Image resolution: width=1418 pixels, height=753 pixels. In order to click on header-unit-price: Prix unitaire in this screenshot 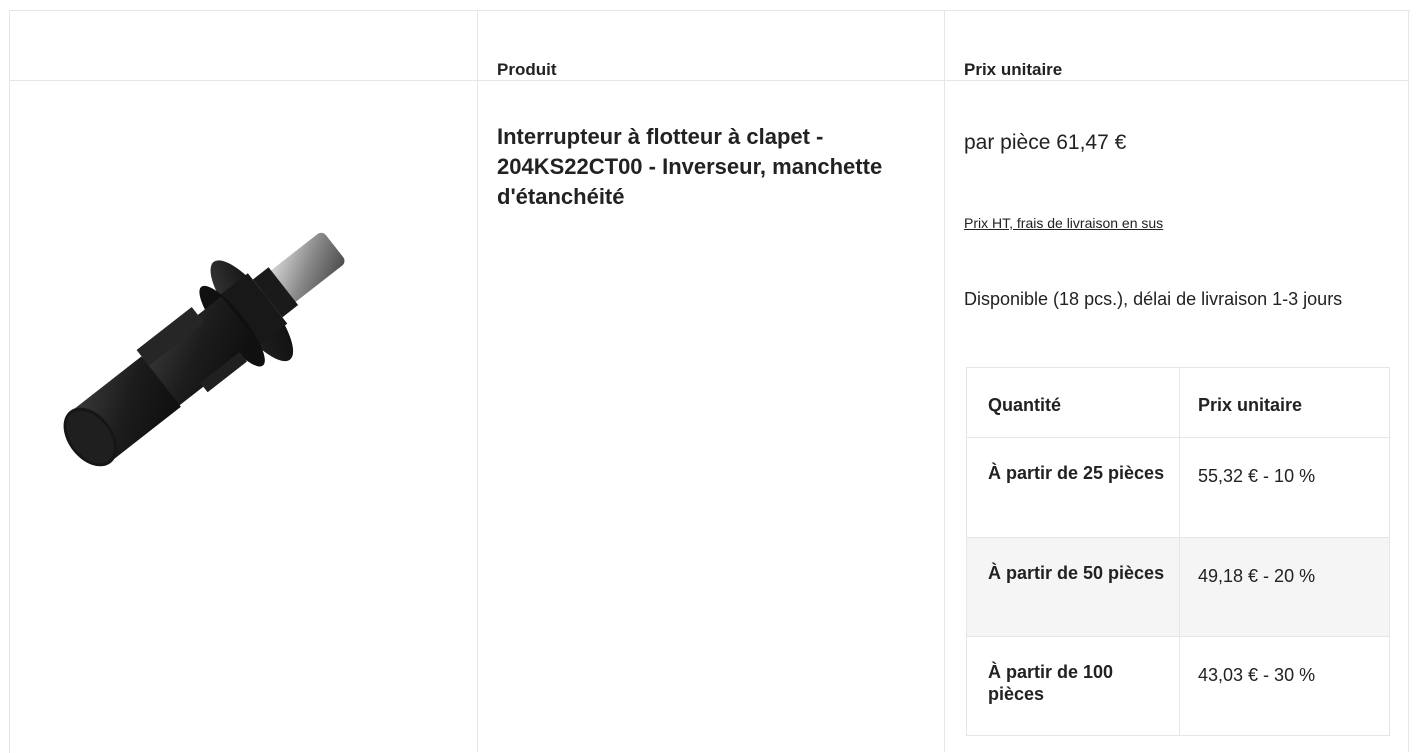, I will do `click(1013, 69)`.